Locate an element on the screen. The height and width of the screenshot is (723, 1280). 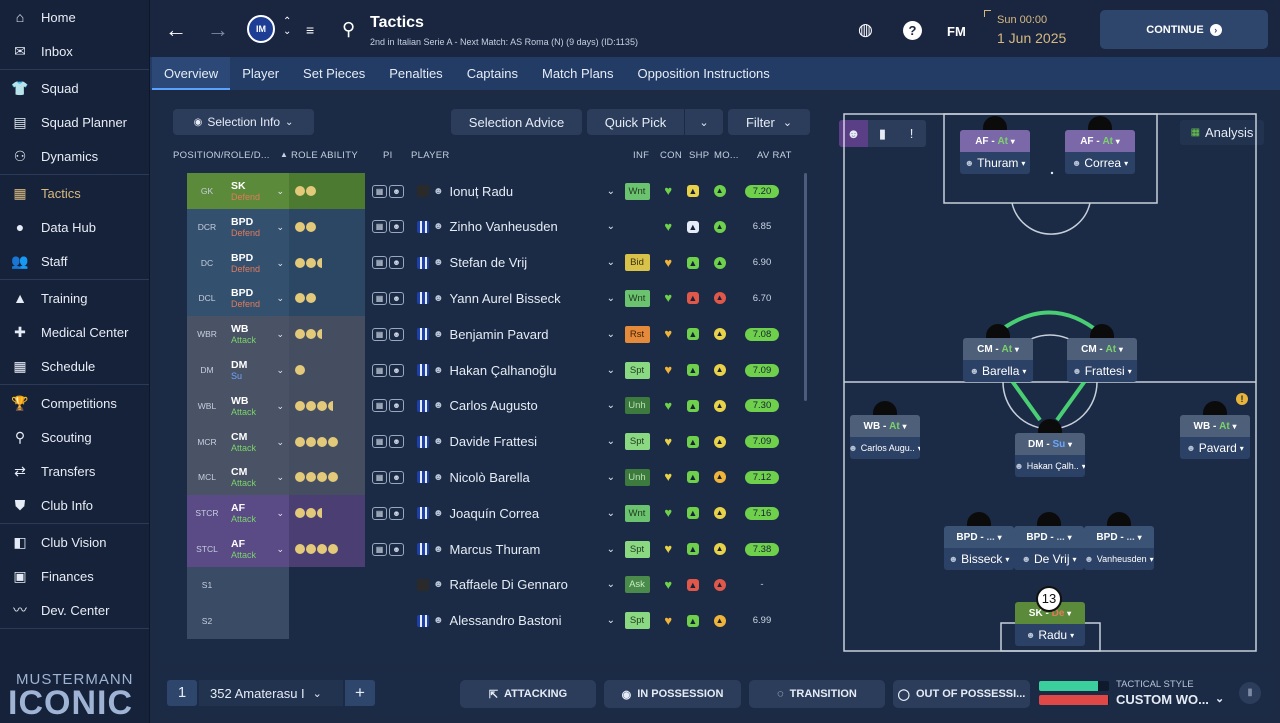
role-cell: WB Attack ⌄ is located at coordinates (258, 334).